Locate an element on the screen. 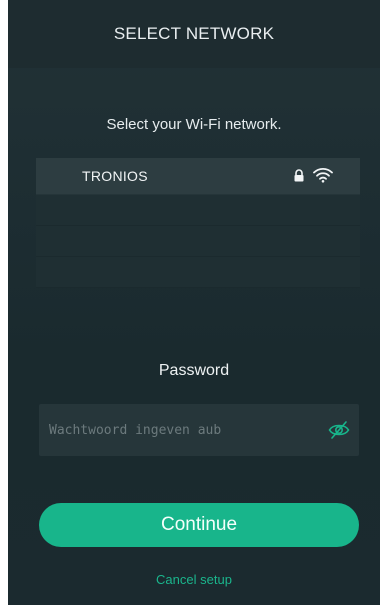 The image size is (386, 605). page-title: SELECT NETWORK is located at coordinates (194, 33).